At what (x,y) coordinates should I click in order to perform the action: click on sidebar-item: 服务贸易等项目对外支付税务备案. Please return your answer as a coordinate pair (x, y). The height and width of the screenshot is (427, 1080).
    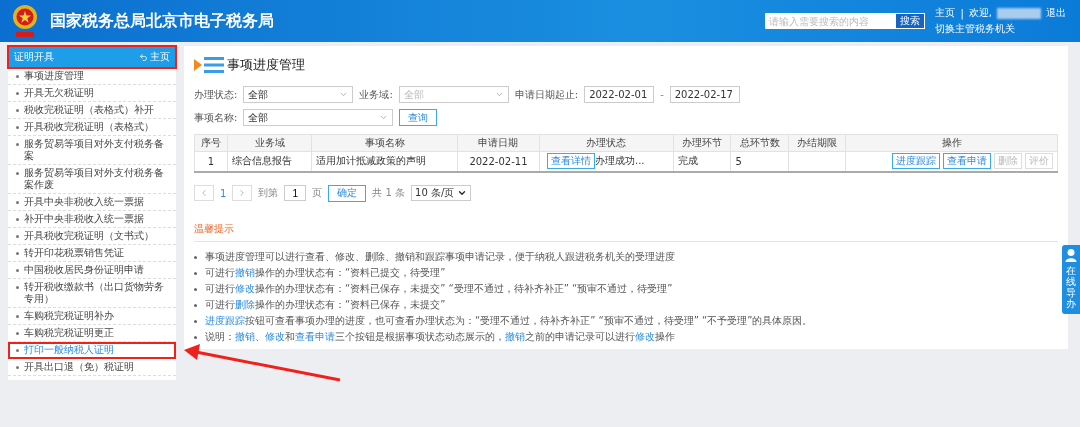
    Looking at the image, I should click on (92, 150).